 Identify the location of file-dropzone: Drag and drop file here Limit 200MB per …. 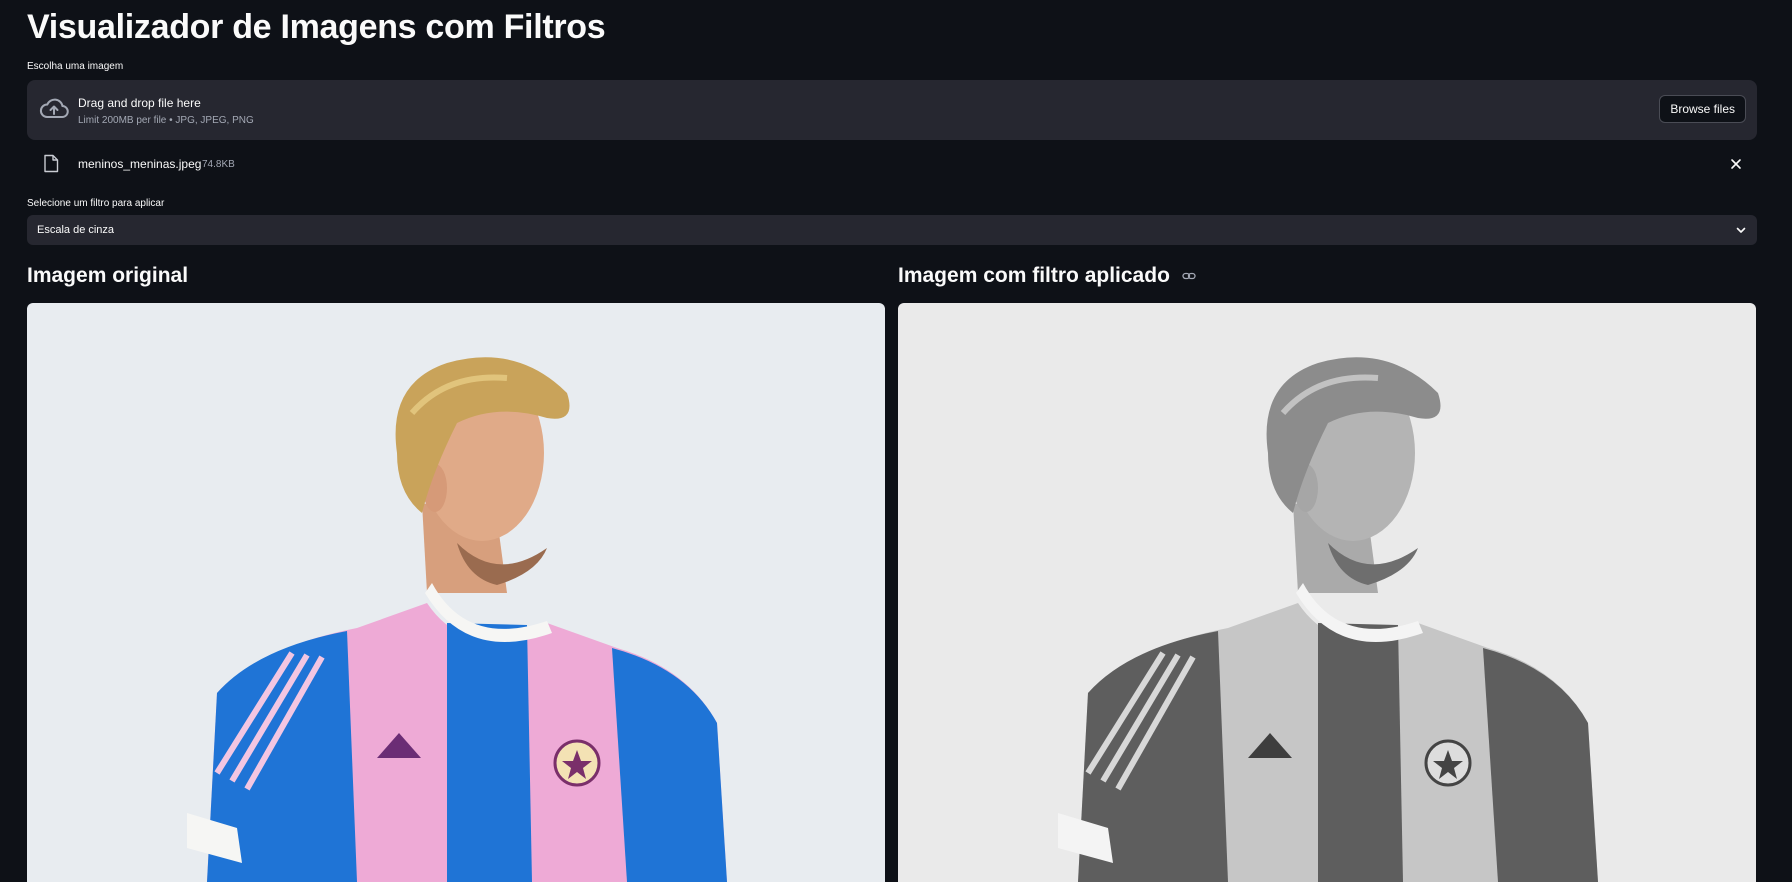
(892, 110).